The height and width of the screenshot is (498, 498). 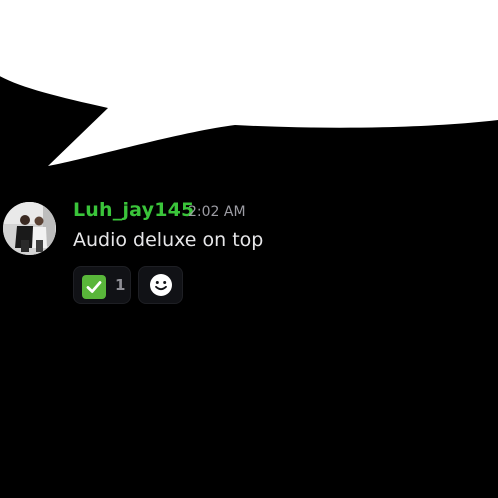 I want to click on message-content: Audio deluxe on top, so click(x=168, y=240).